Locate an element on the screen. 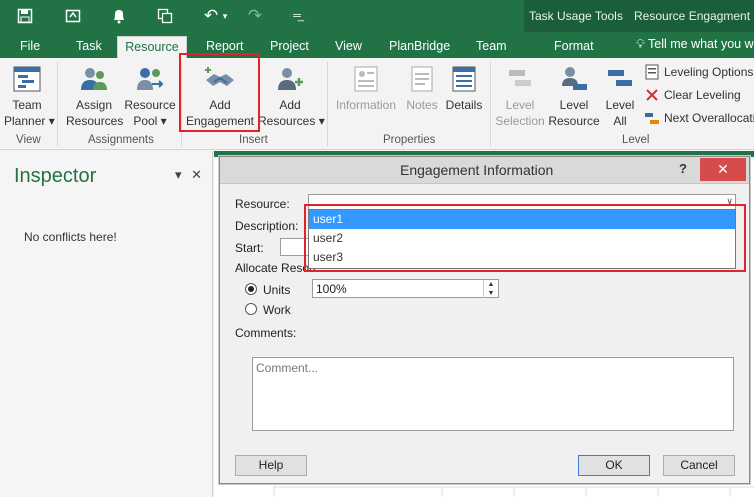  assign-resources-button: Assign Resources is located at coordinates (95, 96).